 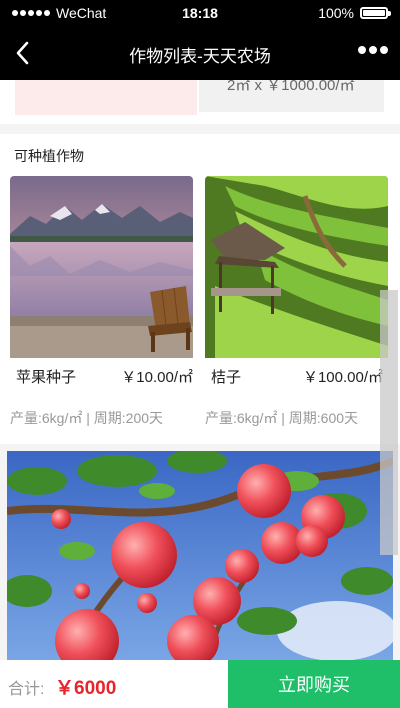 I want to click on crop-name: 苹果种子, so click(x=46, y=377).